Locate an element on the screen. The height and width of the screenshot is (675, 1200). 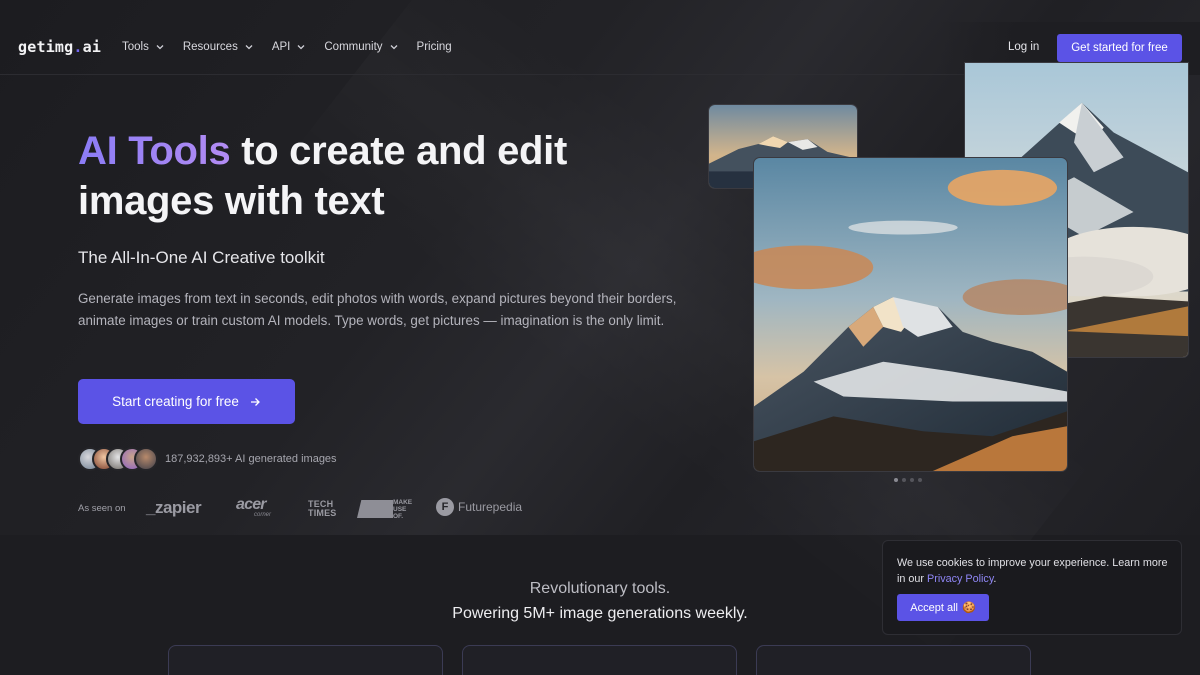
as-seen-on-label: As seen on is located at coordinates (102, 508).